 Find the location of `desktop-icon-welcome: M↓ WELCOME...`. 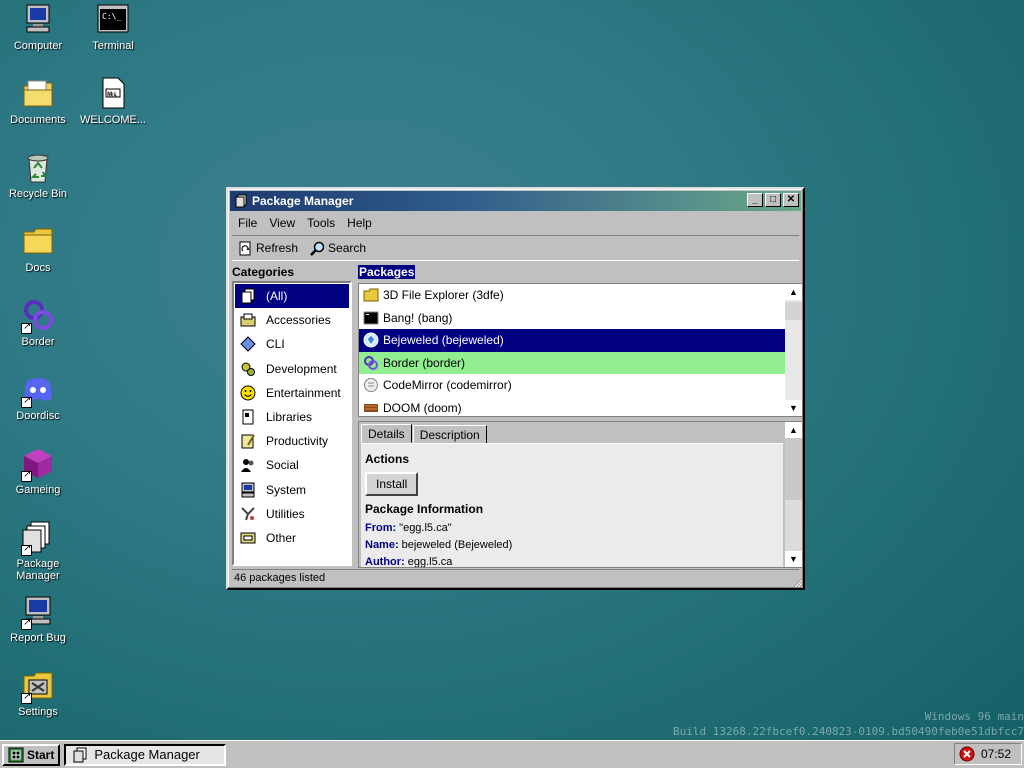

desktop-icon-welcome: M↓ WELCOME... is located at coordinates (113, 101).